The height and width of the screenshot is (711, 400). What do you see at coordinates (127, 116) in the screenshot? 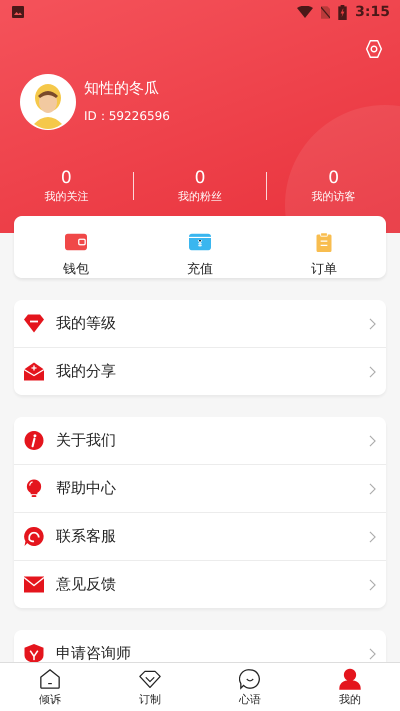
I see `user-id: ID：59226596` at bounding box center [127, 116].